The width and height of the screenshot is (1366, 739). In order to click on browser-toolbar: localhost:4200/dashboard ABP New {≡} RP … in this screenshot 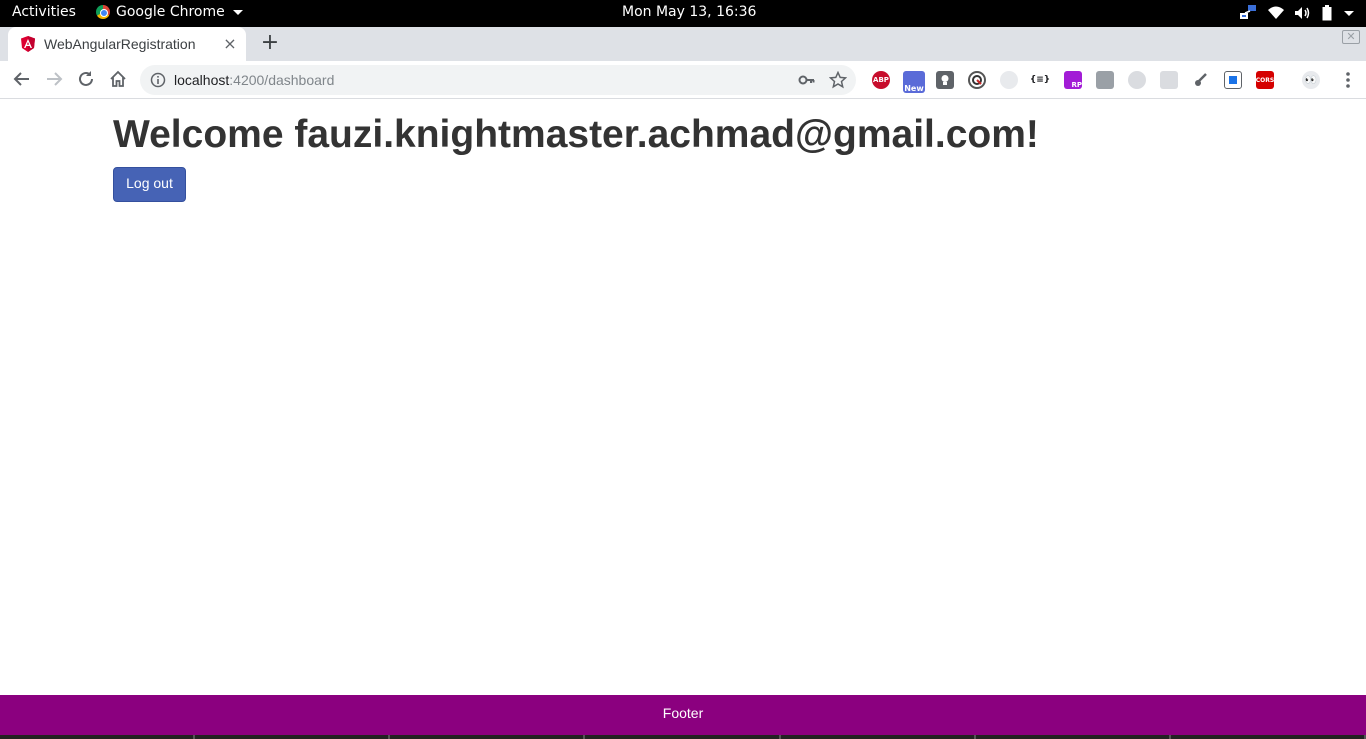, I will do `click(683, 80)`.